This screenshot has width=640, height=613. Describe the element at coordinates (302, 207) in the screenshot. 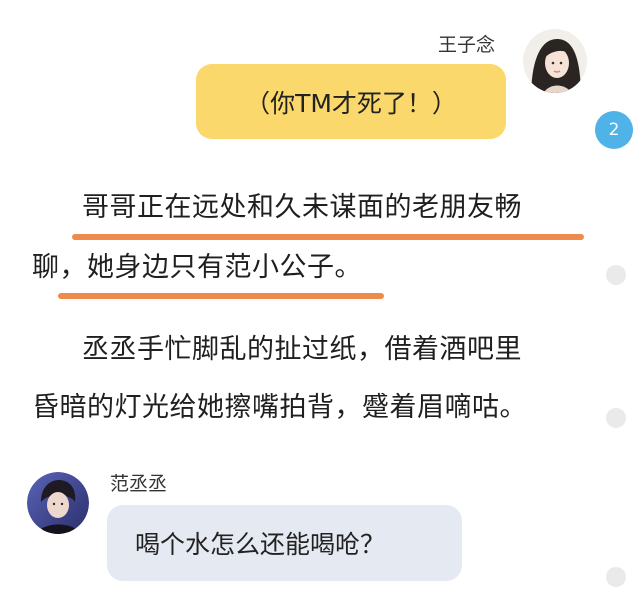

I see `narration-p1-line1: 哥哥正在远处和久未谋面的老朋友畅` at that location.